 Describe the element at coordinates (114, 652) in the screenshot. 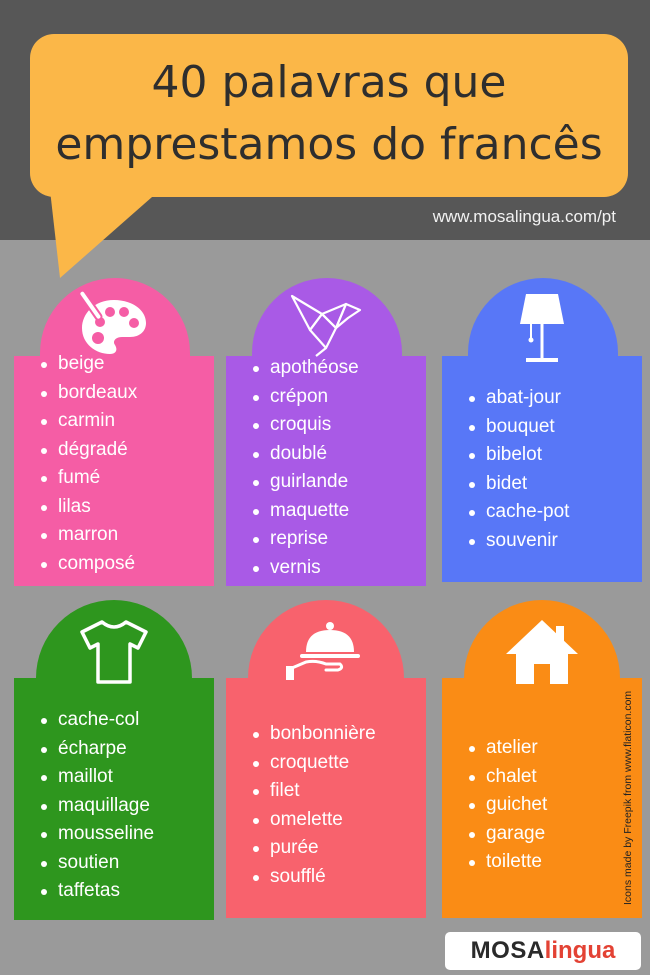

I see `tshirt-icon` at that location.